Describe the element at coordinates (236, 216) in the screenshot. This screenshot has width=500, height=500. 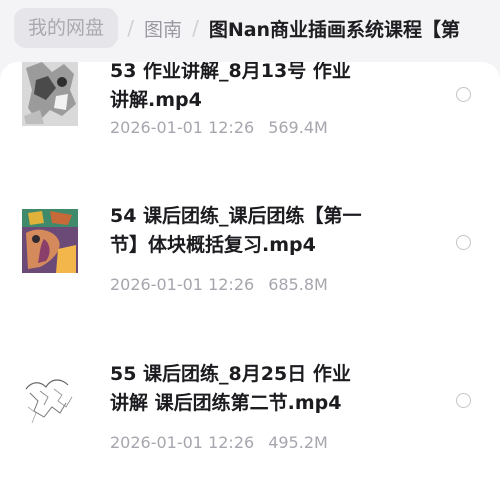
I see `file-name-line: 54 课后团练_课后团练【第一` at that location.